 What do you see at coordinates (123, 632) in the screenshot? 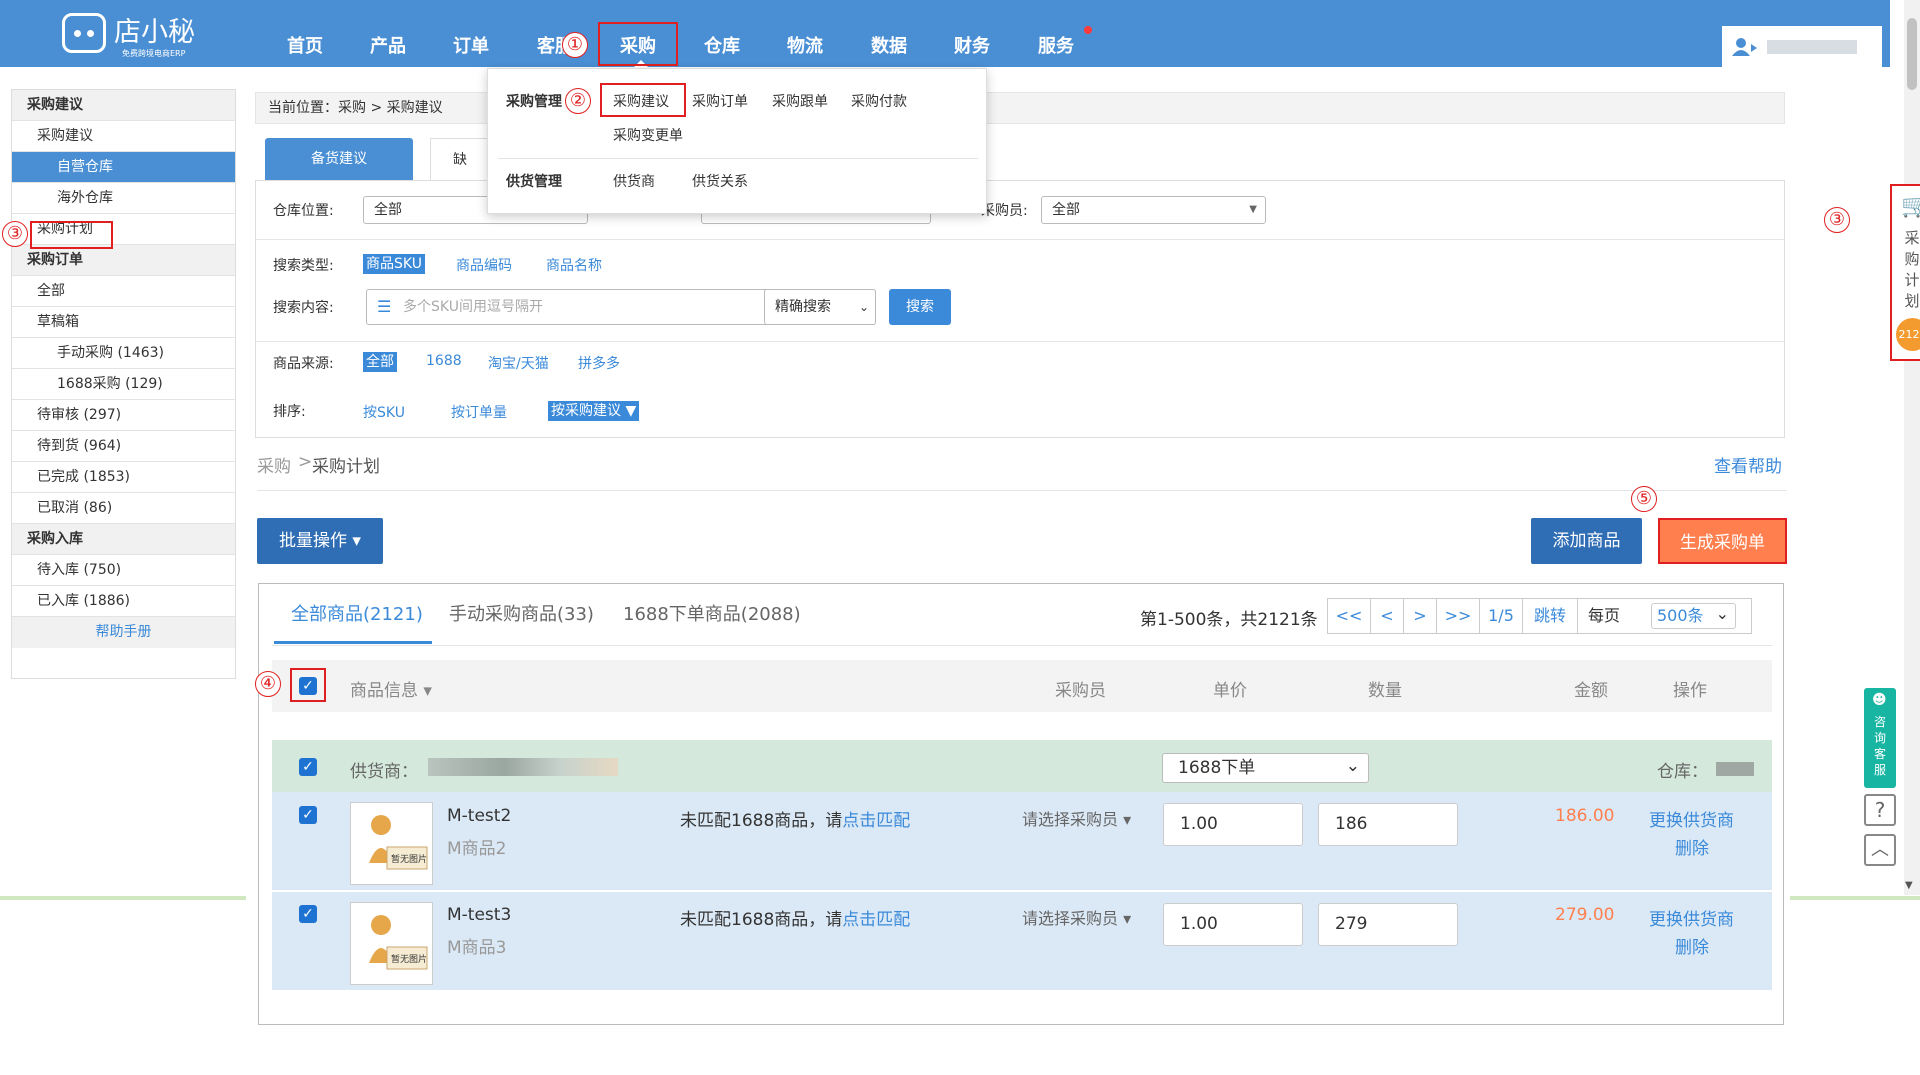
I see `sidebar-help-link: 帮助手册` at bounding box center [123, 632].